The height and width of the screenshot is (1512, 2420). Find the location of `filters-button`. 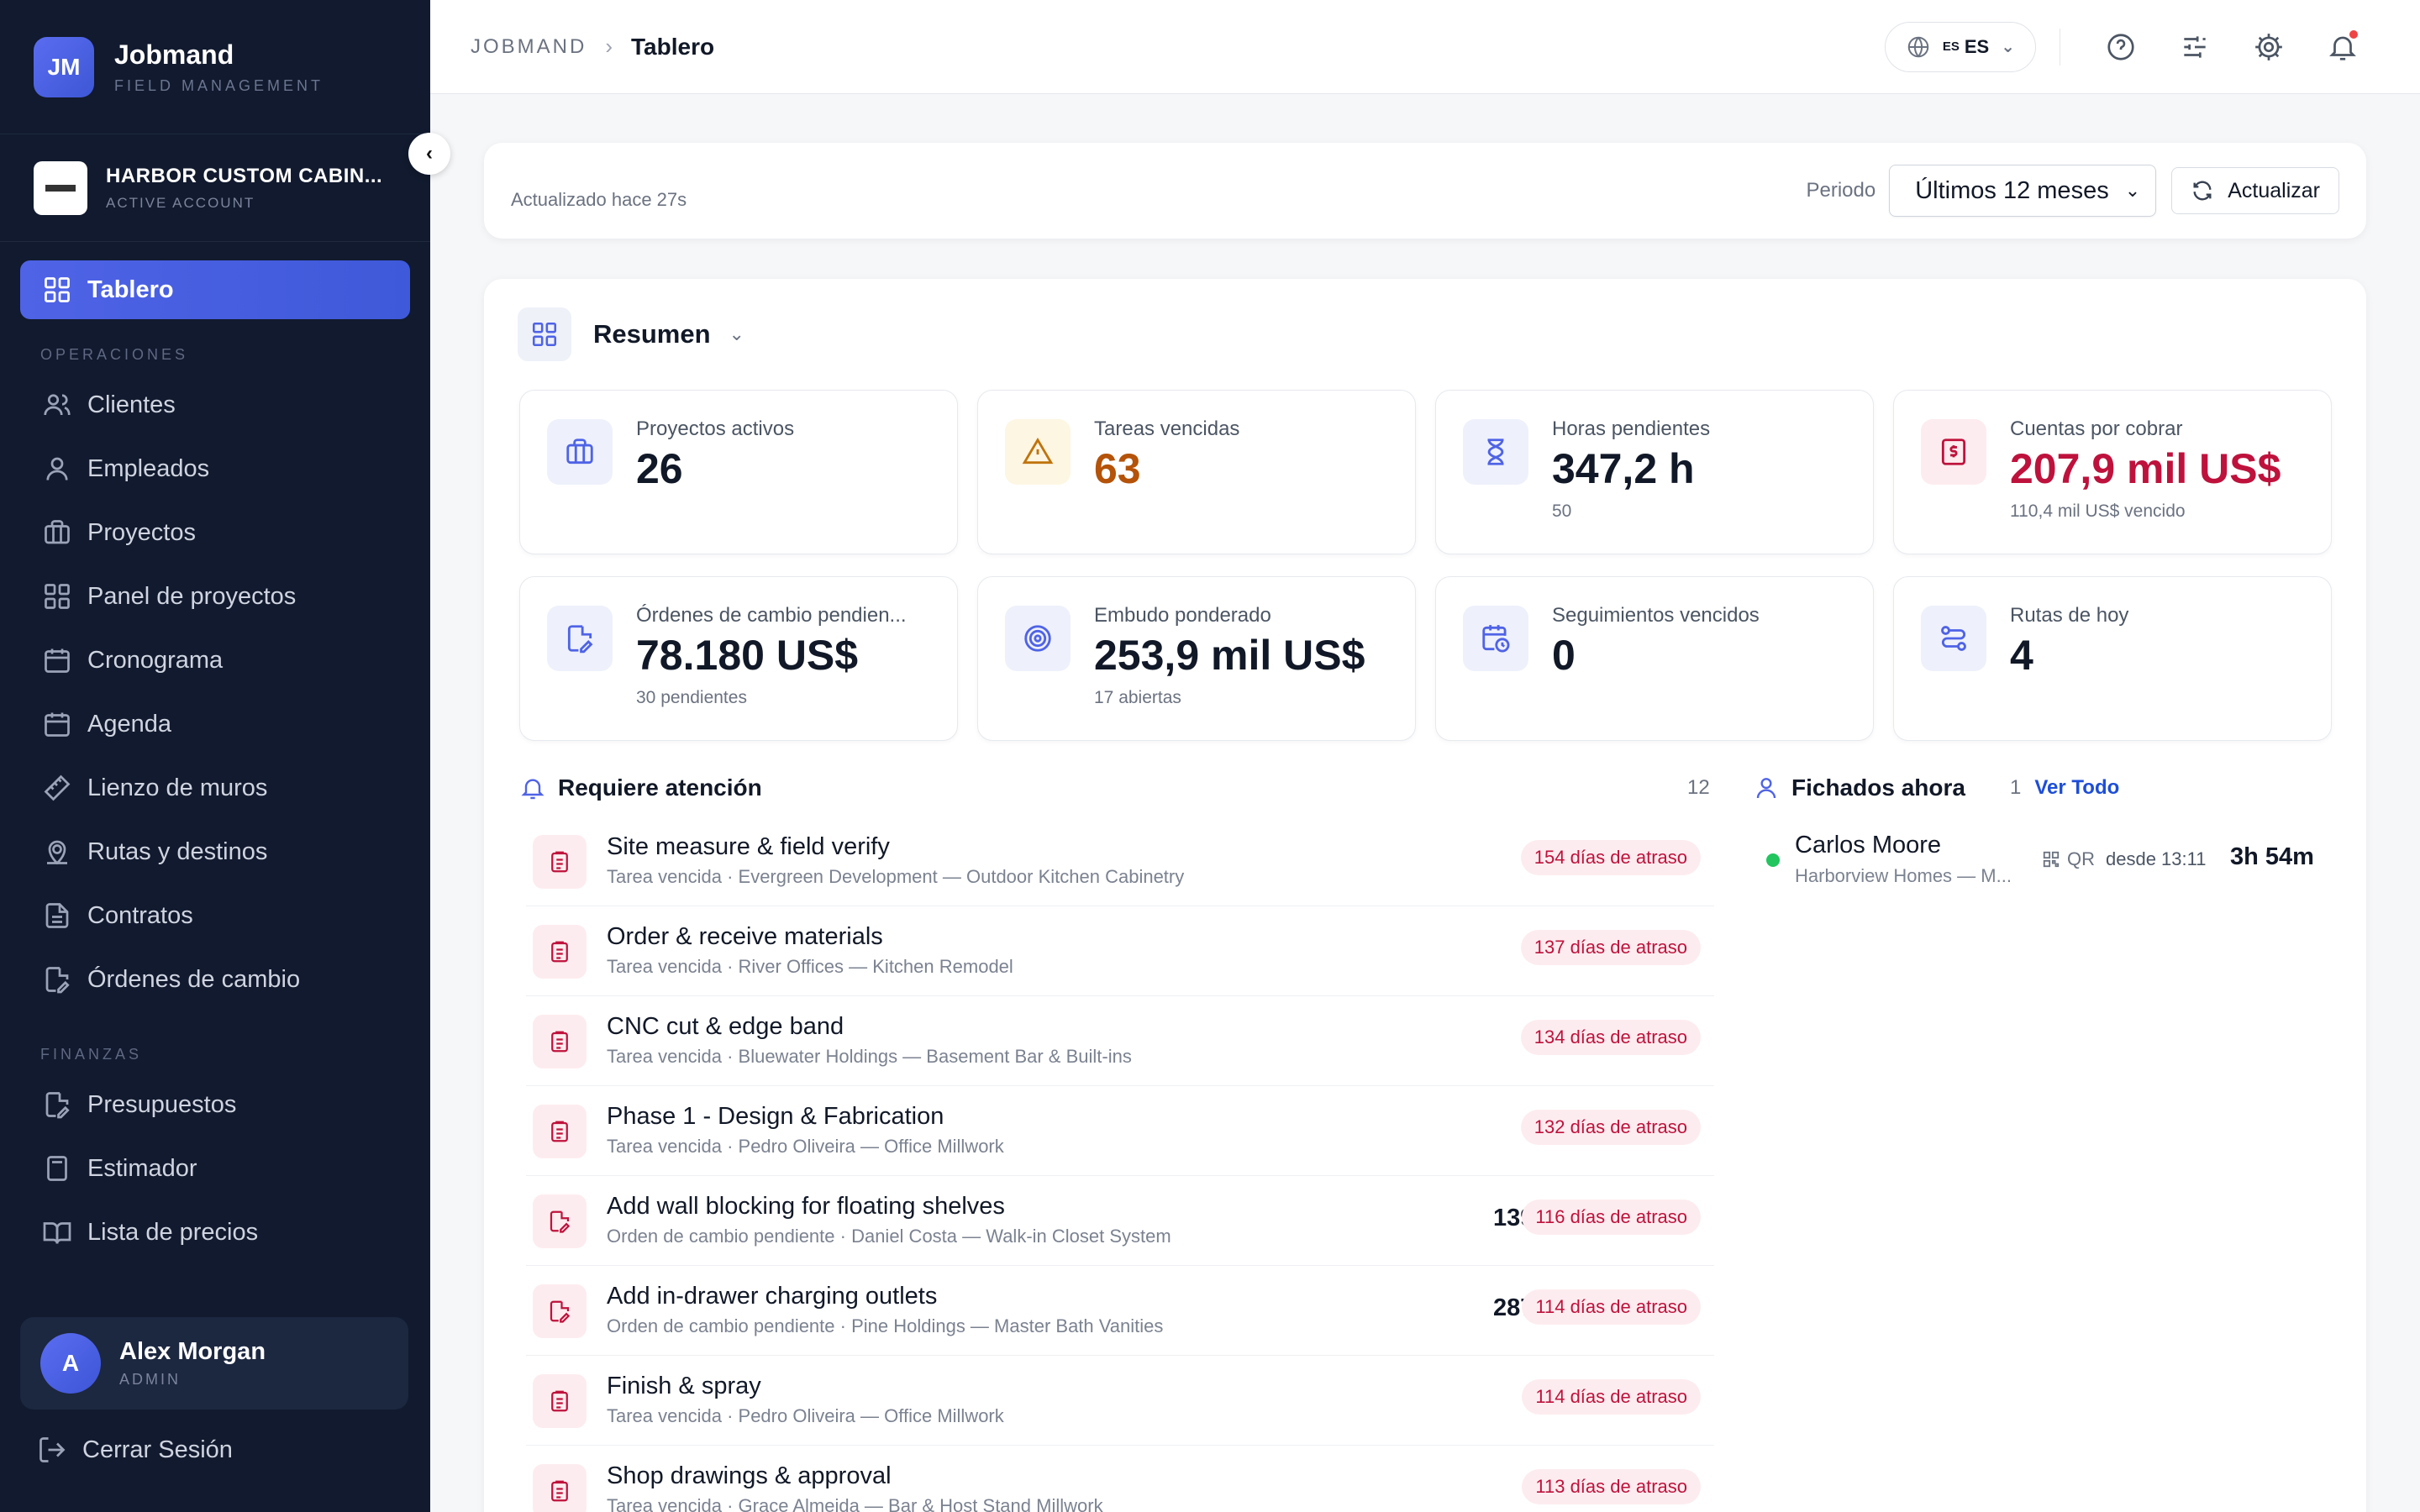

filters-button is located at coordinates (2195, 47).